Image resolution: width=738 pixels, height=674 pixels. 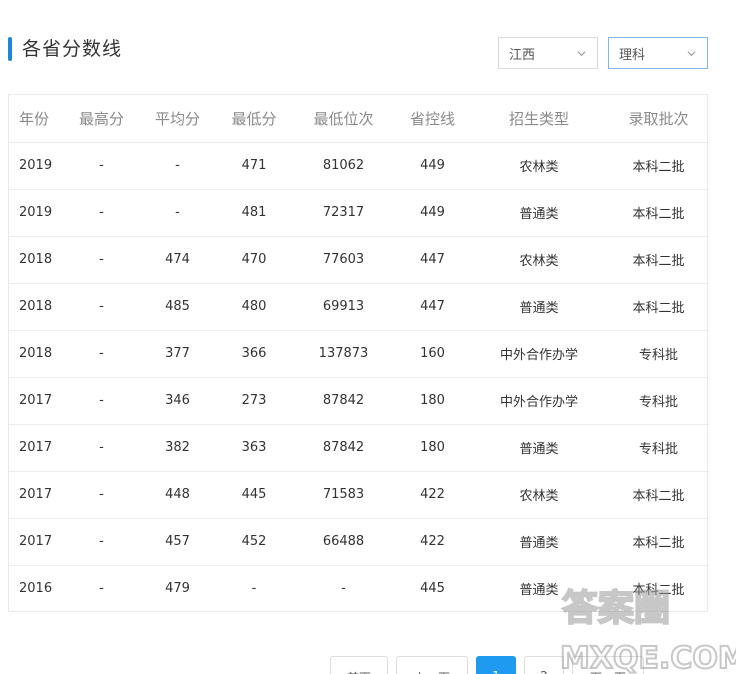 What do you see at coordinates (432, 495) in the screenshot?
I see `table-cell: 422` at bounding box center [432, 495].